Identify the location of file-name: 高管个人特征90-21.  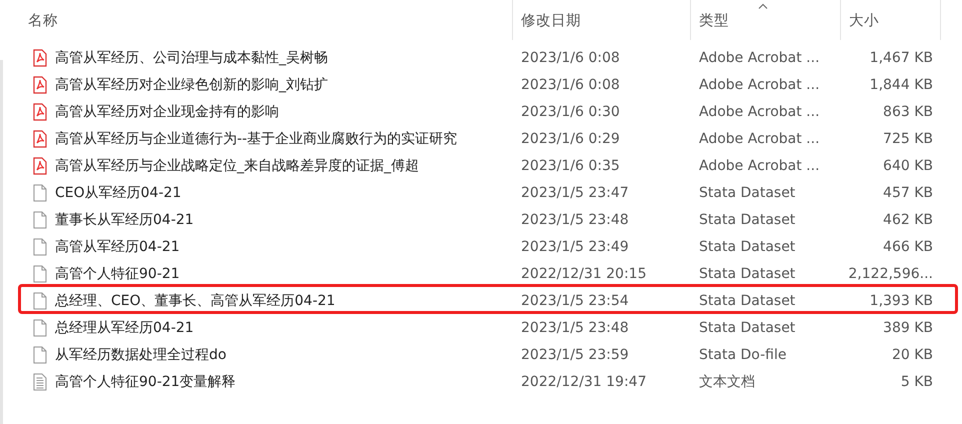
(117, 273).